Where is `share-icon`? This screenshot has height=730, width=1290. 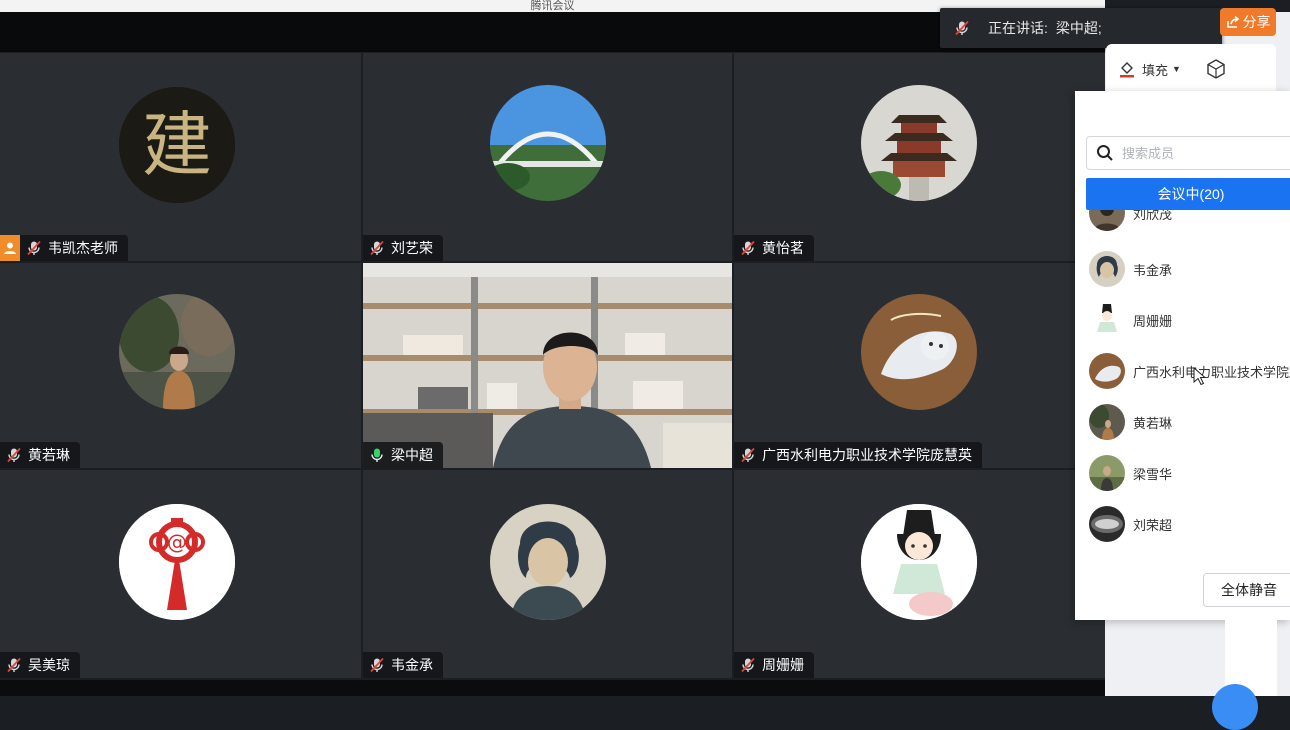
share-icon is located at coordinates (1232, 21).